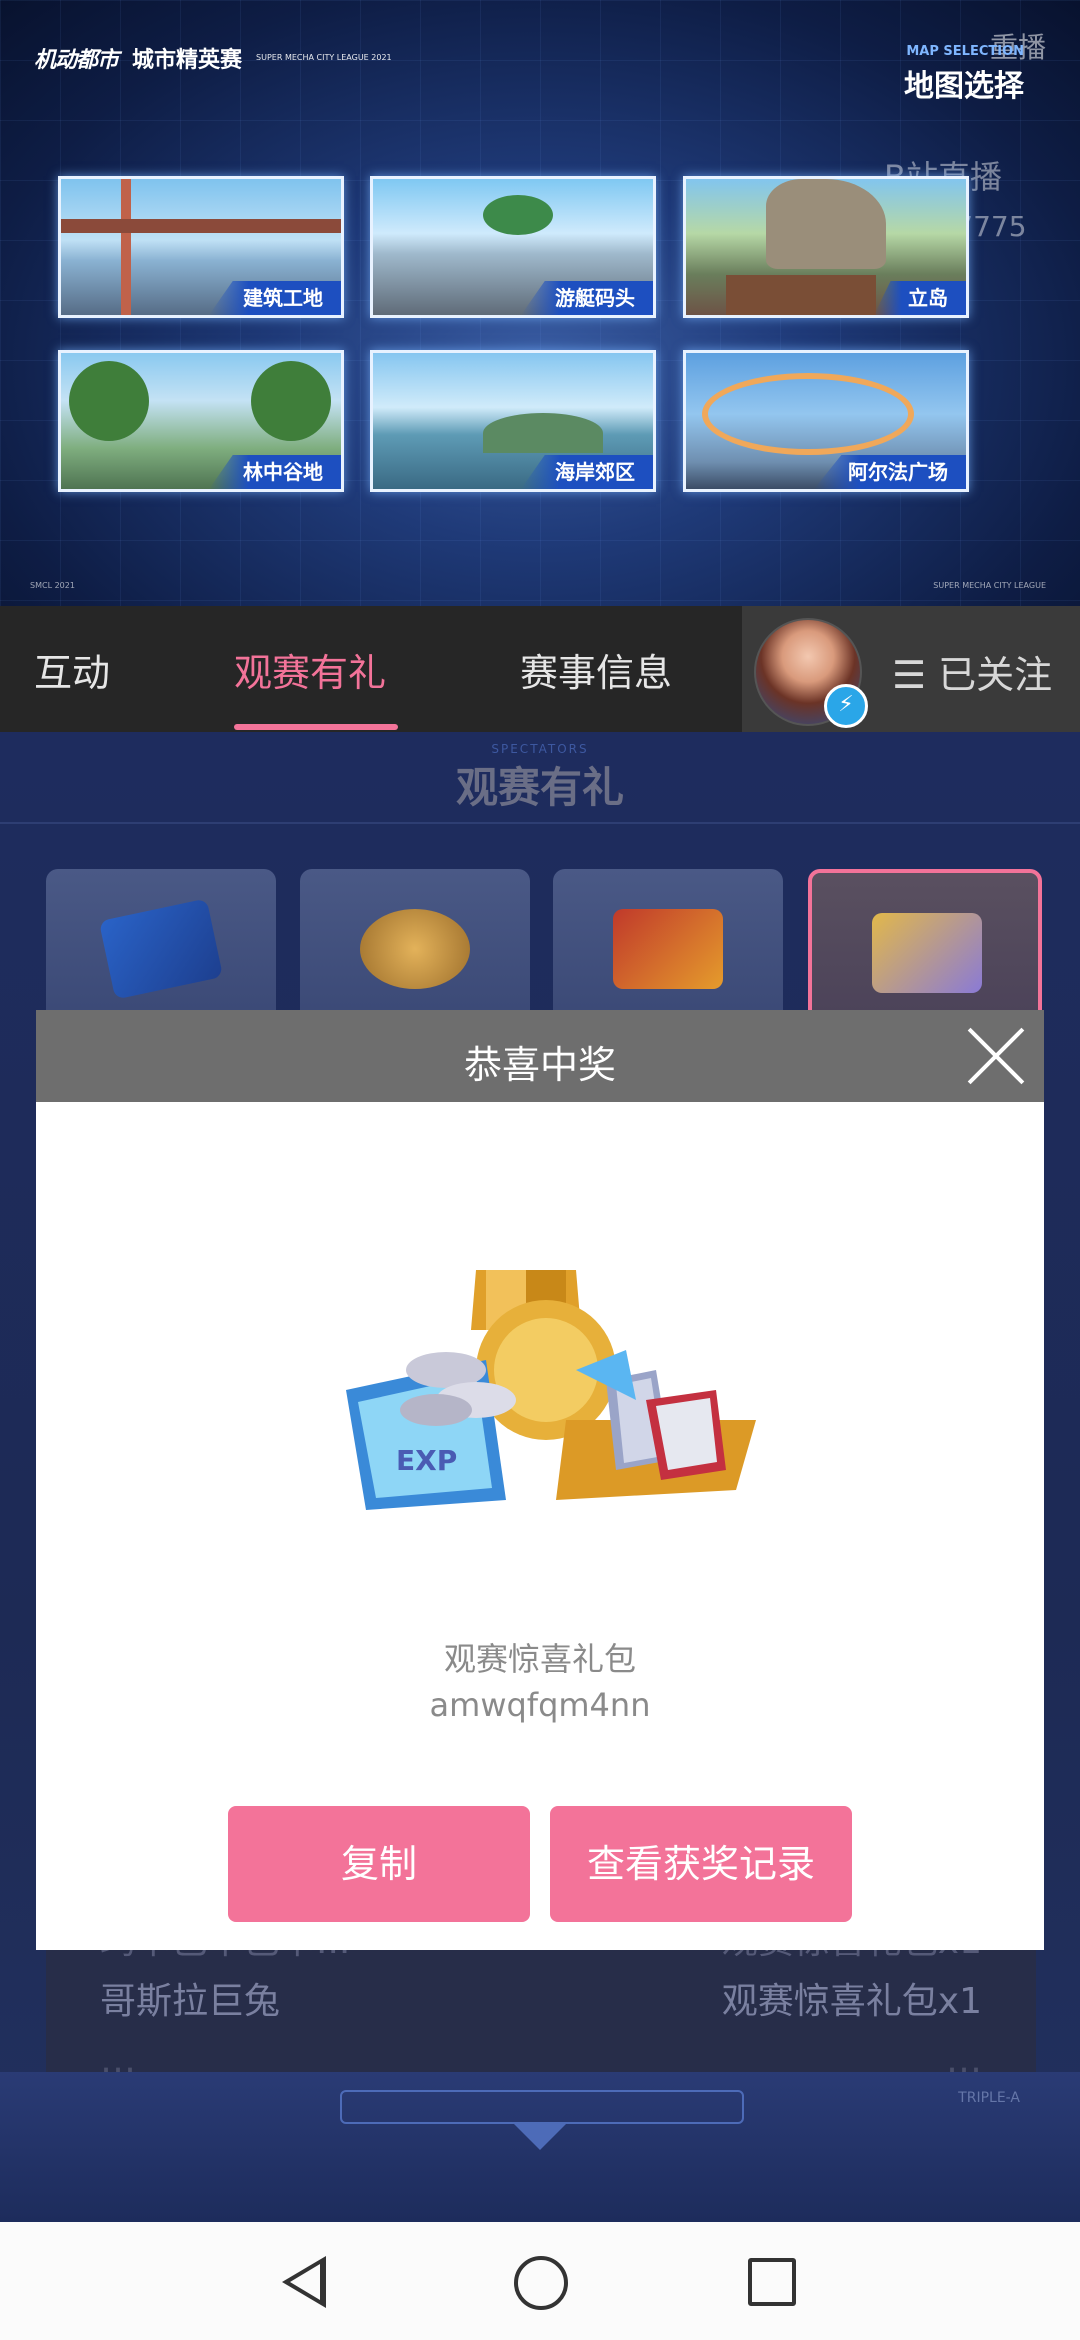 The image size is (1080, 2340). What do you see at coordinates (539, 1065) in the screenshot?
I see `modal-title: 恭喜中奖` at bounding box center [539, 1065].